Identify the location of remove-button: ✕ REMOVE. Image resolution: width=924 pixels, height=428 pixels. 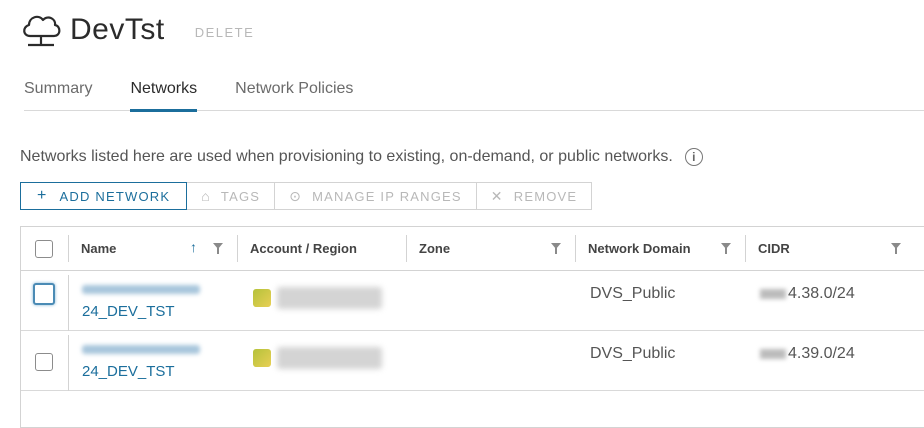
(534, 196).